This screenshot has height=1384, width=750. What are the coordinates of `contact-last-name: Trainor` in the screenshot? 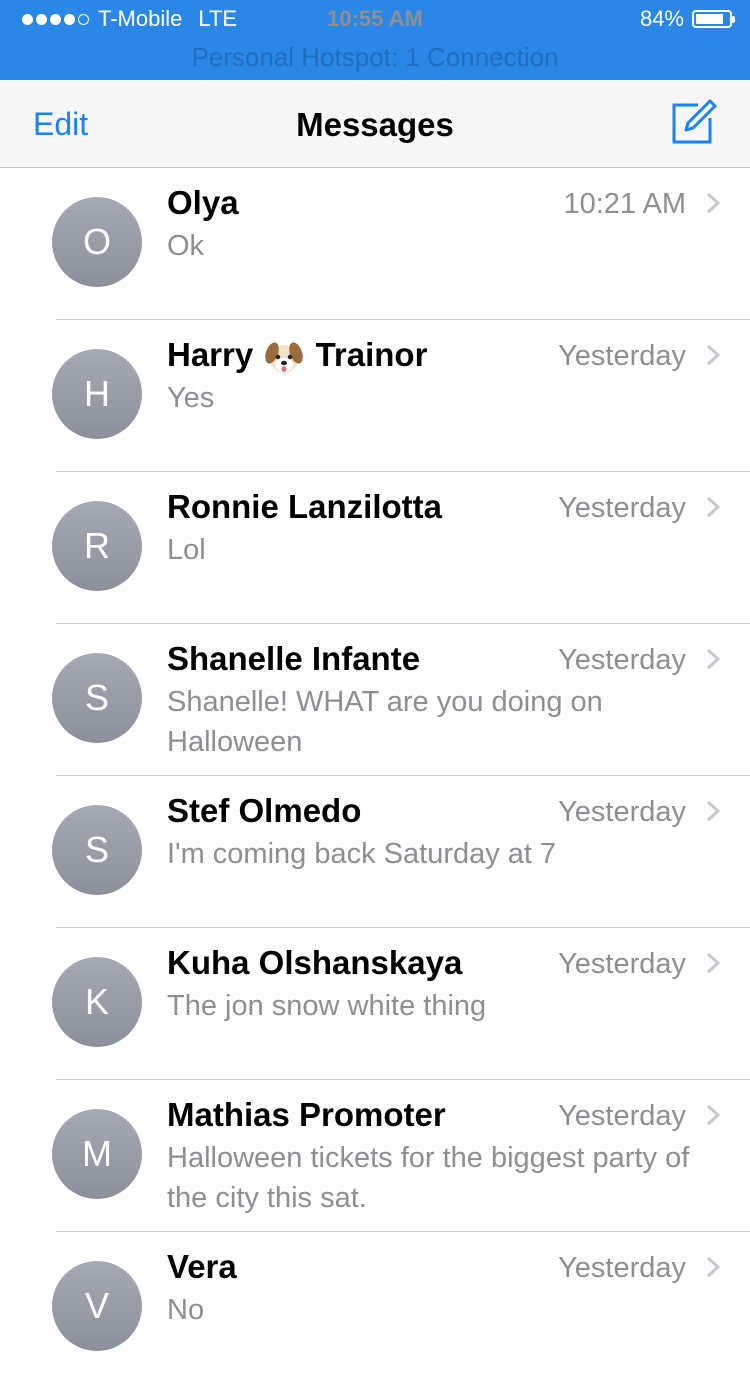 It's located at (371, 354).